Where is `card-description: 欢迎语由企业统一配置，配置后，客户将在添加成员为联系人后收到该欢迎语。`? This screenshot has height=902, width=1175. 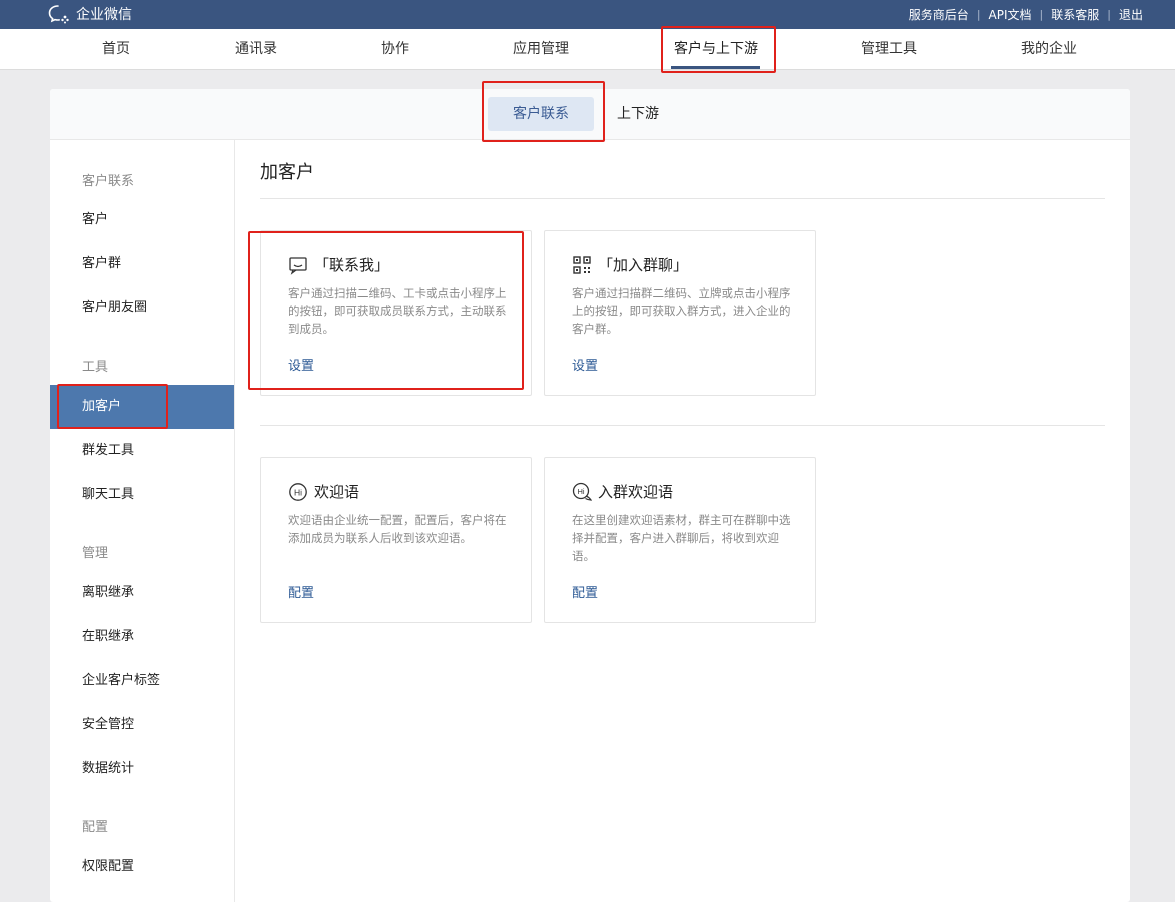 card-description: 欢迎语由企业统一配置，配置后，客户将在添加成员为联系人后收到该欢迎语。 is located at coordinates (397, 529).